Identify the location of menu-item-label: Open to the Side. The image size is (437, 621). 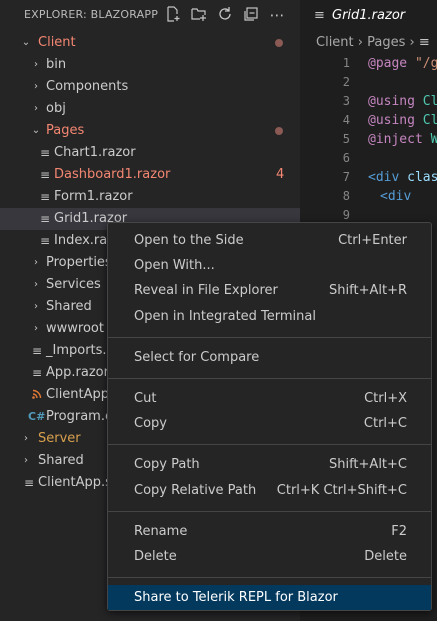
(189, 240).